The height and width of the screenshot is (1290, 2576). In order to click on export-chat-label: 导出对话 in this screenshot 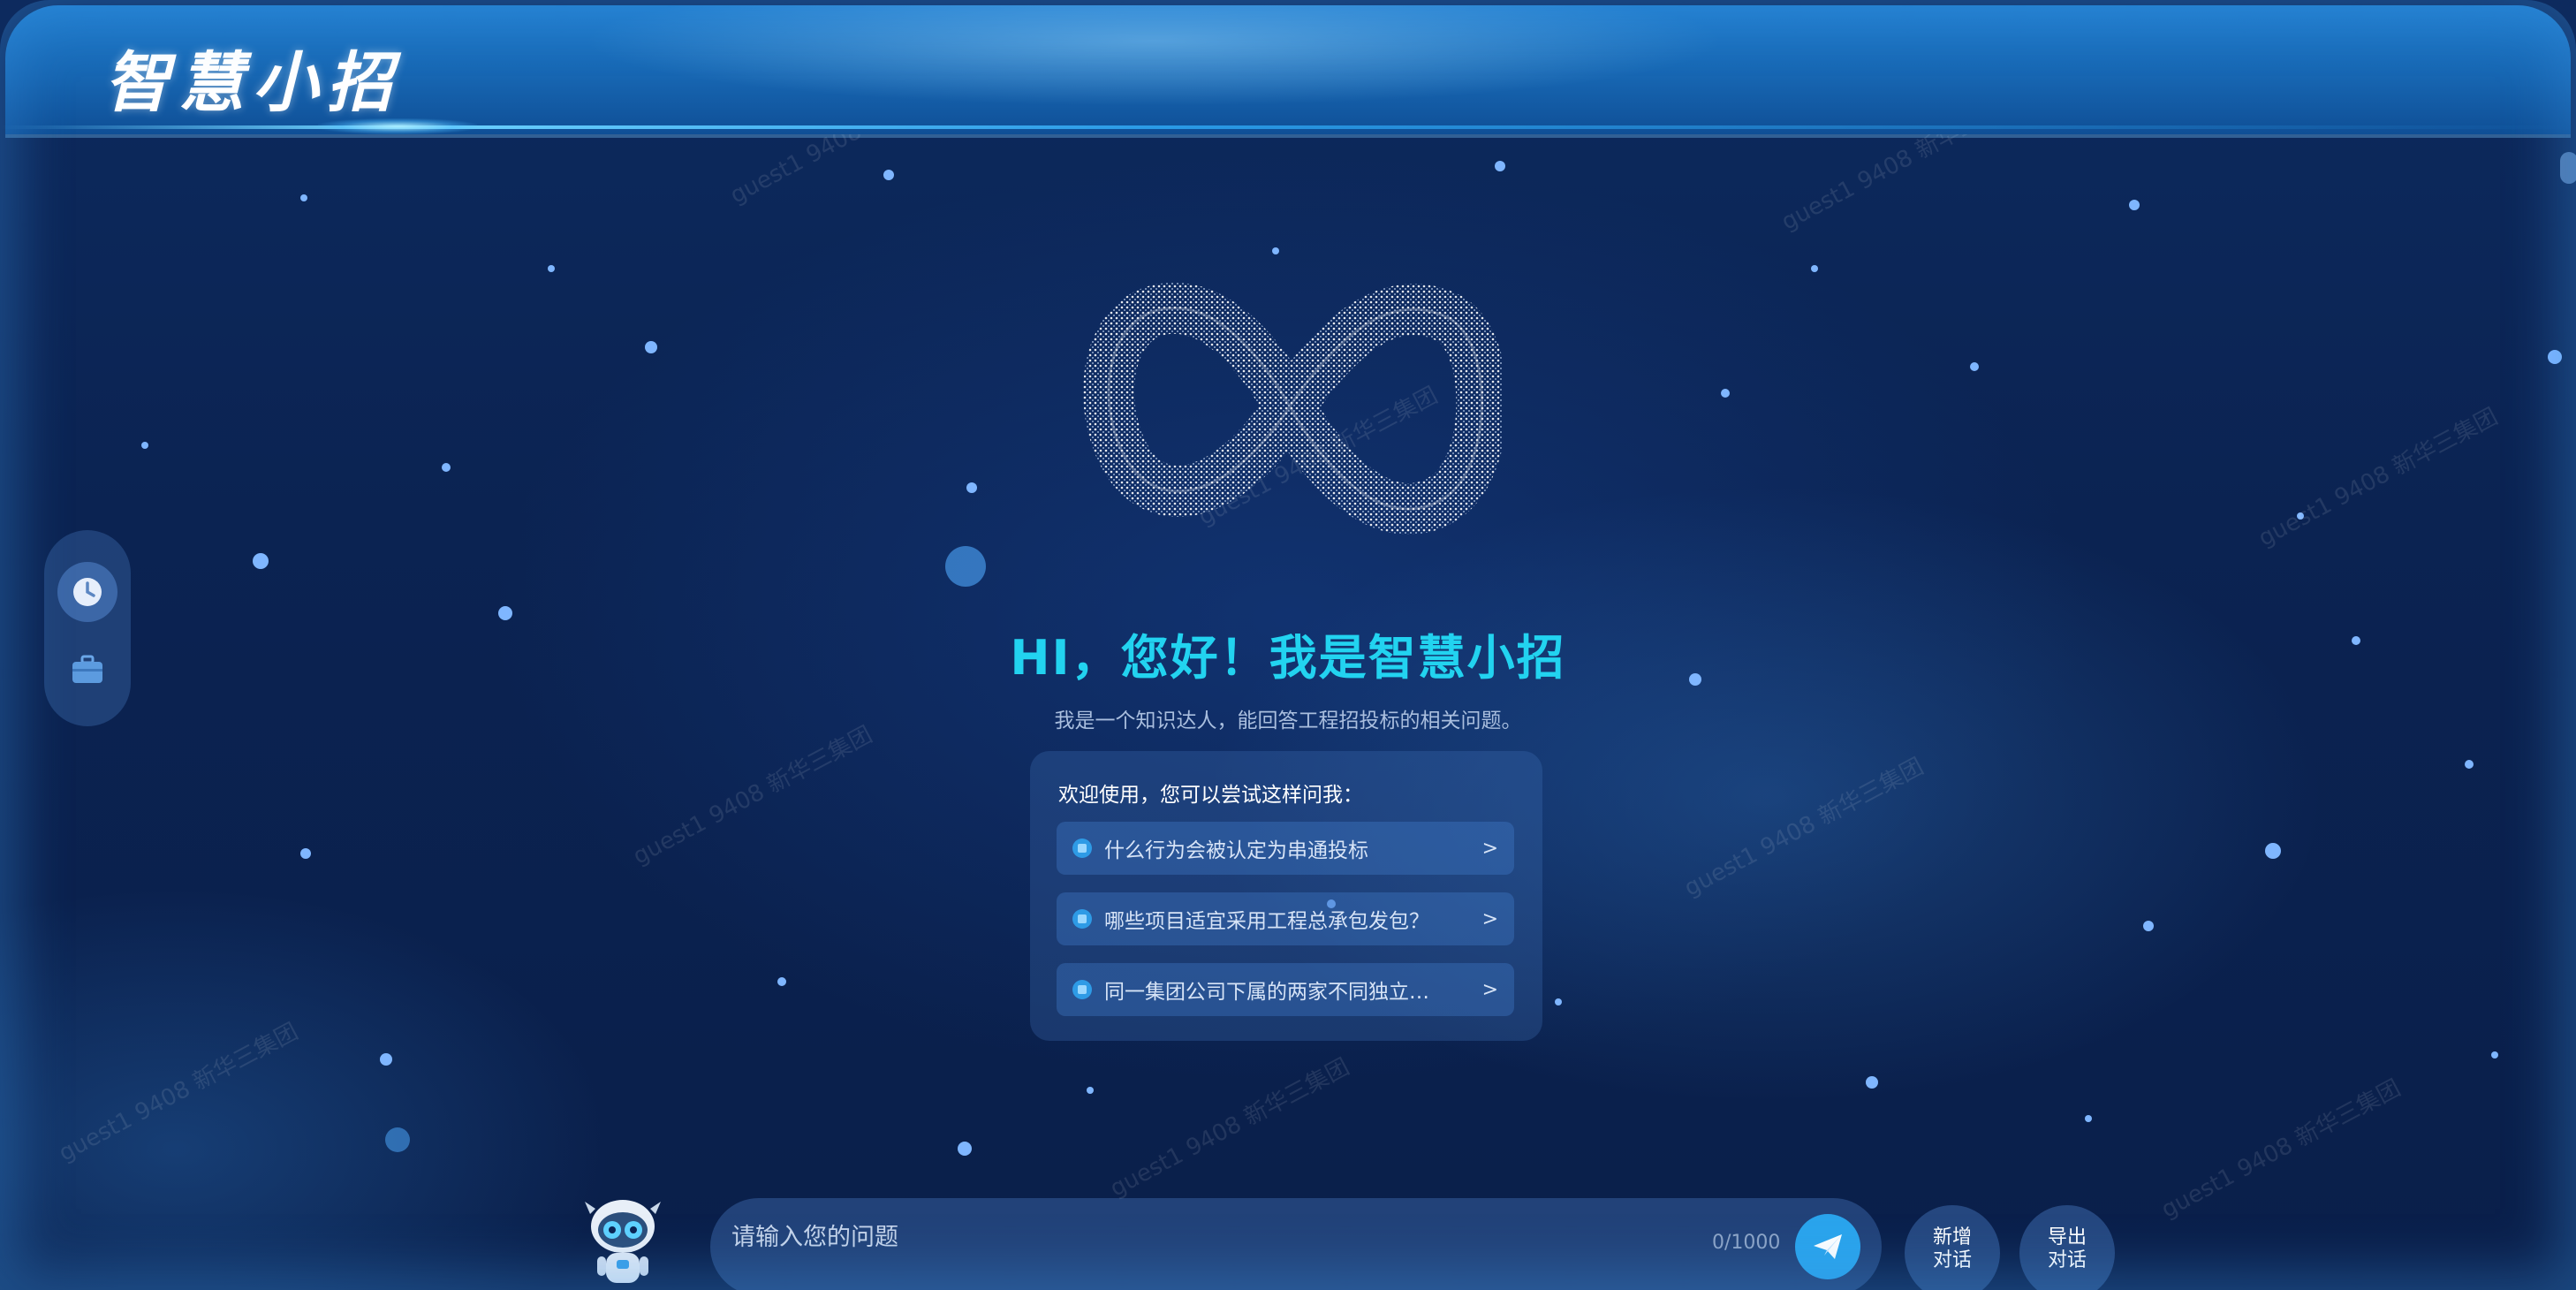, I will do `click(2067, 1248)`.